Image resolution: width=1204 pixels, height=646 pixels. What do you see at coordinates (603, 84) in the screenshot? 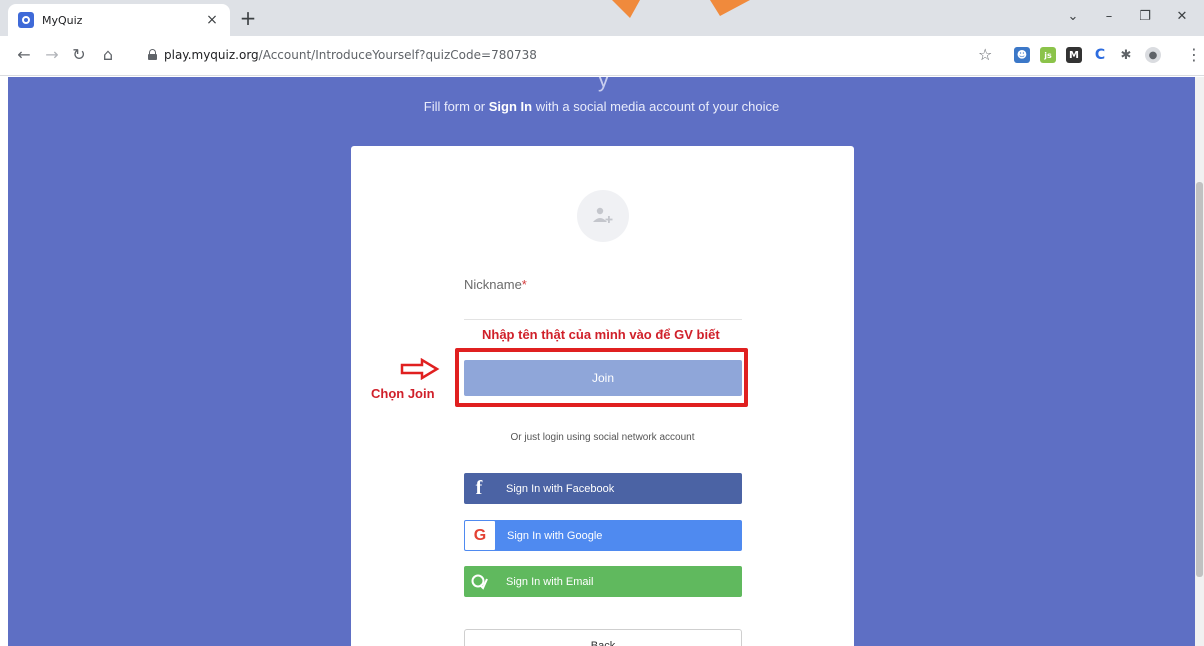
I see `cut-off-heading-fragment: y` at bounding box center [603, 84].